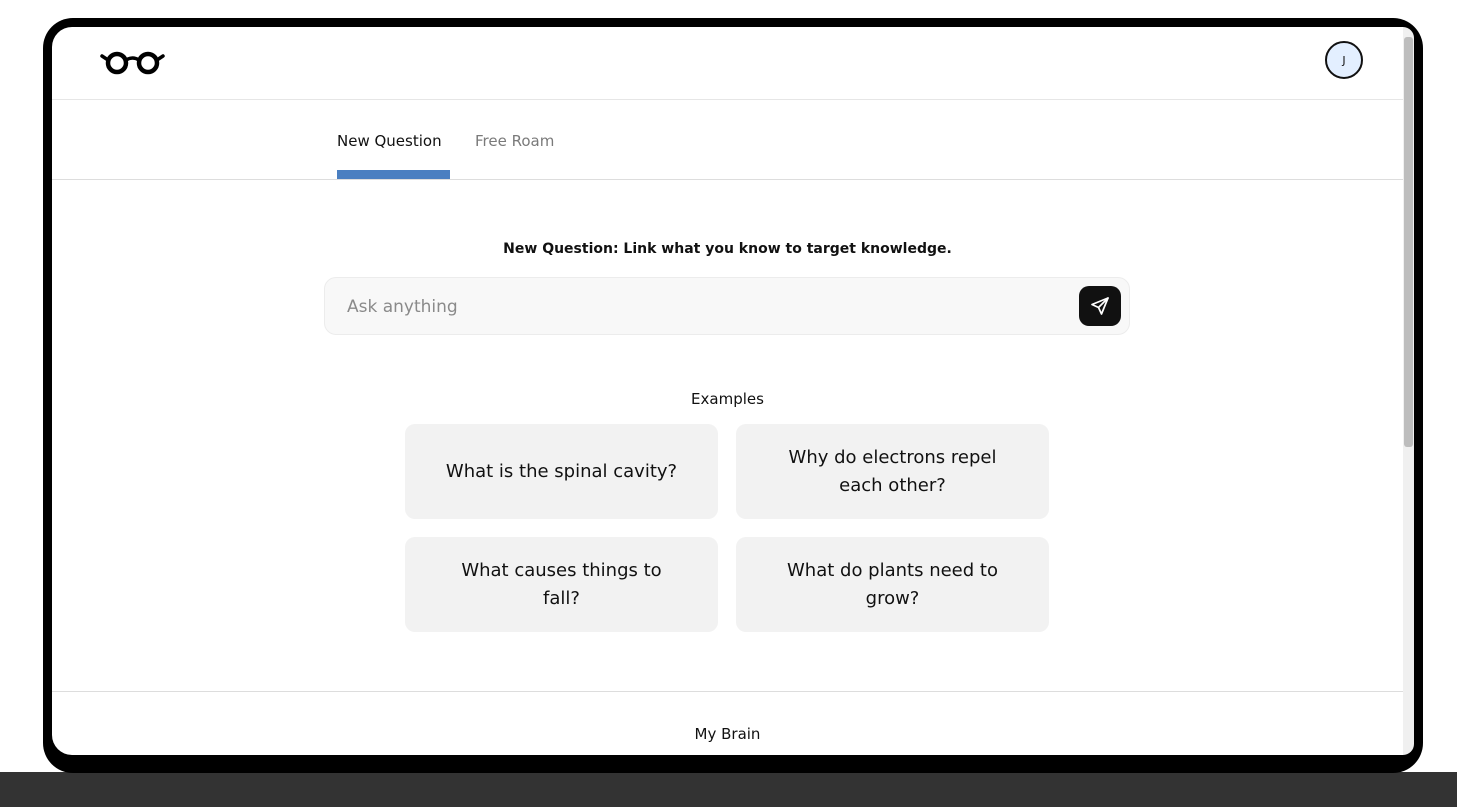 This screenshot has width=1457, height=807. I want to click on vertical-scrollbar, so click(1408, 391).